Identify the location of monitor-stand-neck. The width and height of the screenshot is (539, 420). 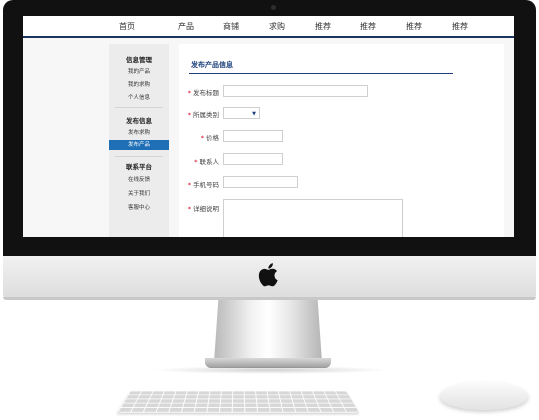
(268, 331).